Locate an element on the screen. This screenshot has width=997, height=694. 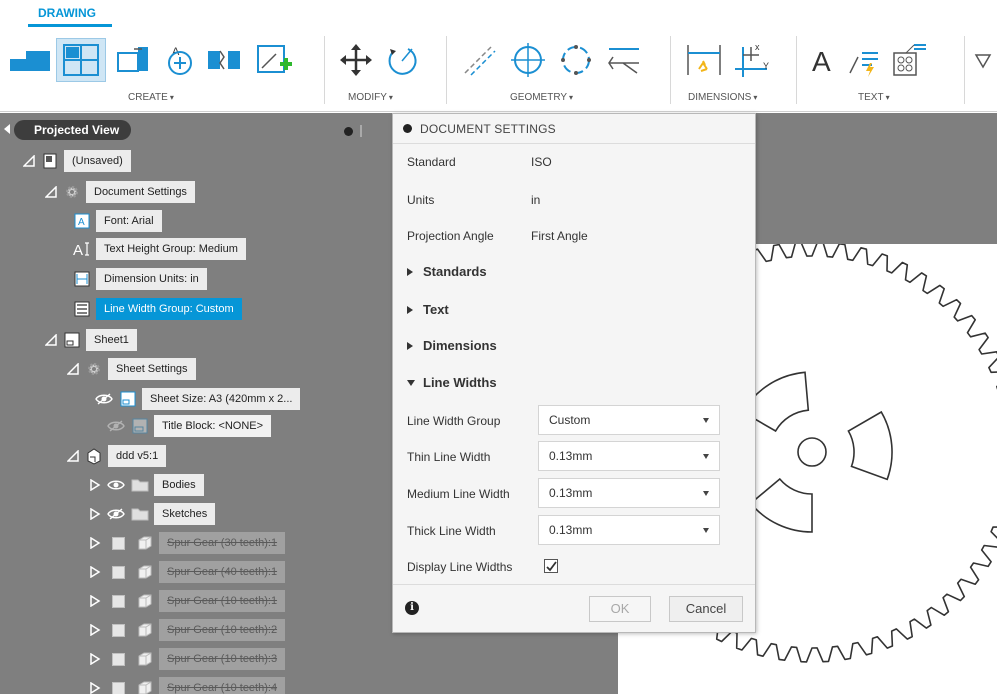
center-mark-pattern-tool-icon is located at coordinates (576, 60).